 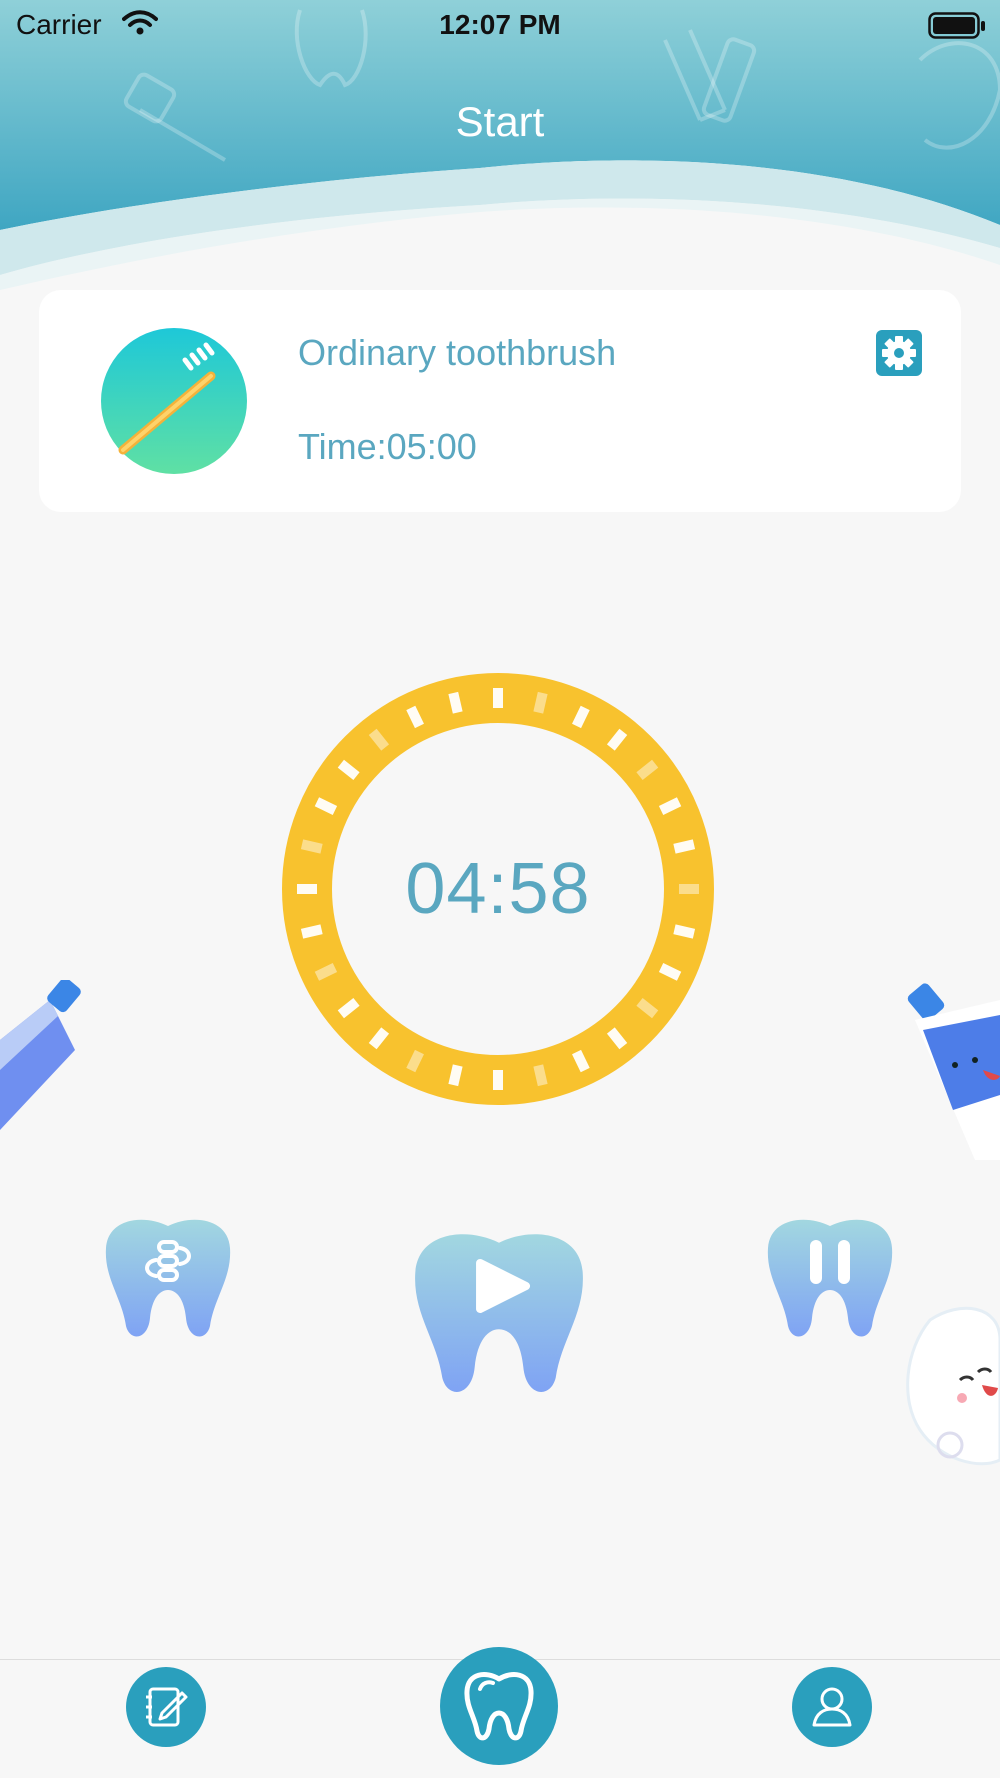 I want to click on note-edit-icon, so click(x=167, y=1707).